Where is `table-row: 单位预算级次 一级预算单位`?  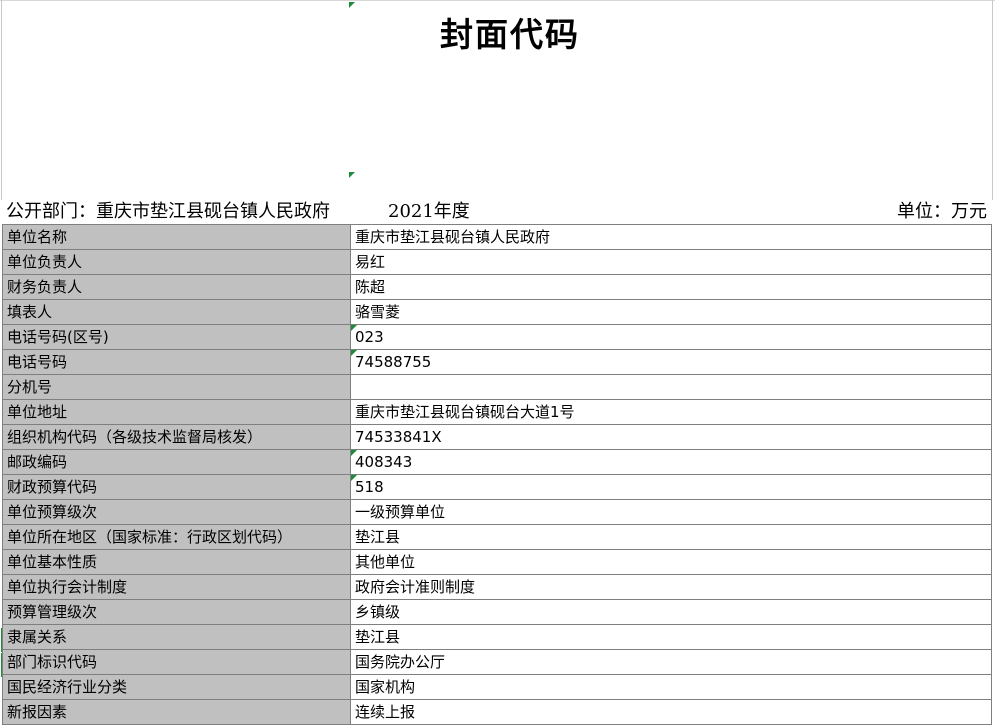
table-row: 单位预算级次 一级预算单位 is located at coordinates (497, 512).